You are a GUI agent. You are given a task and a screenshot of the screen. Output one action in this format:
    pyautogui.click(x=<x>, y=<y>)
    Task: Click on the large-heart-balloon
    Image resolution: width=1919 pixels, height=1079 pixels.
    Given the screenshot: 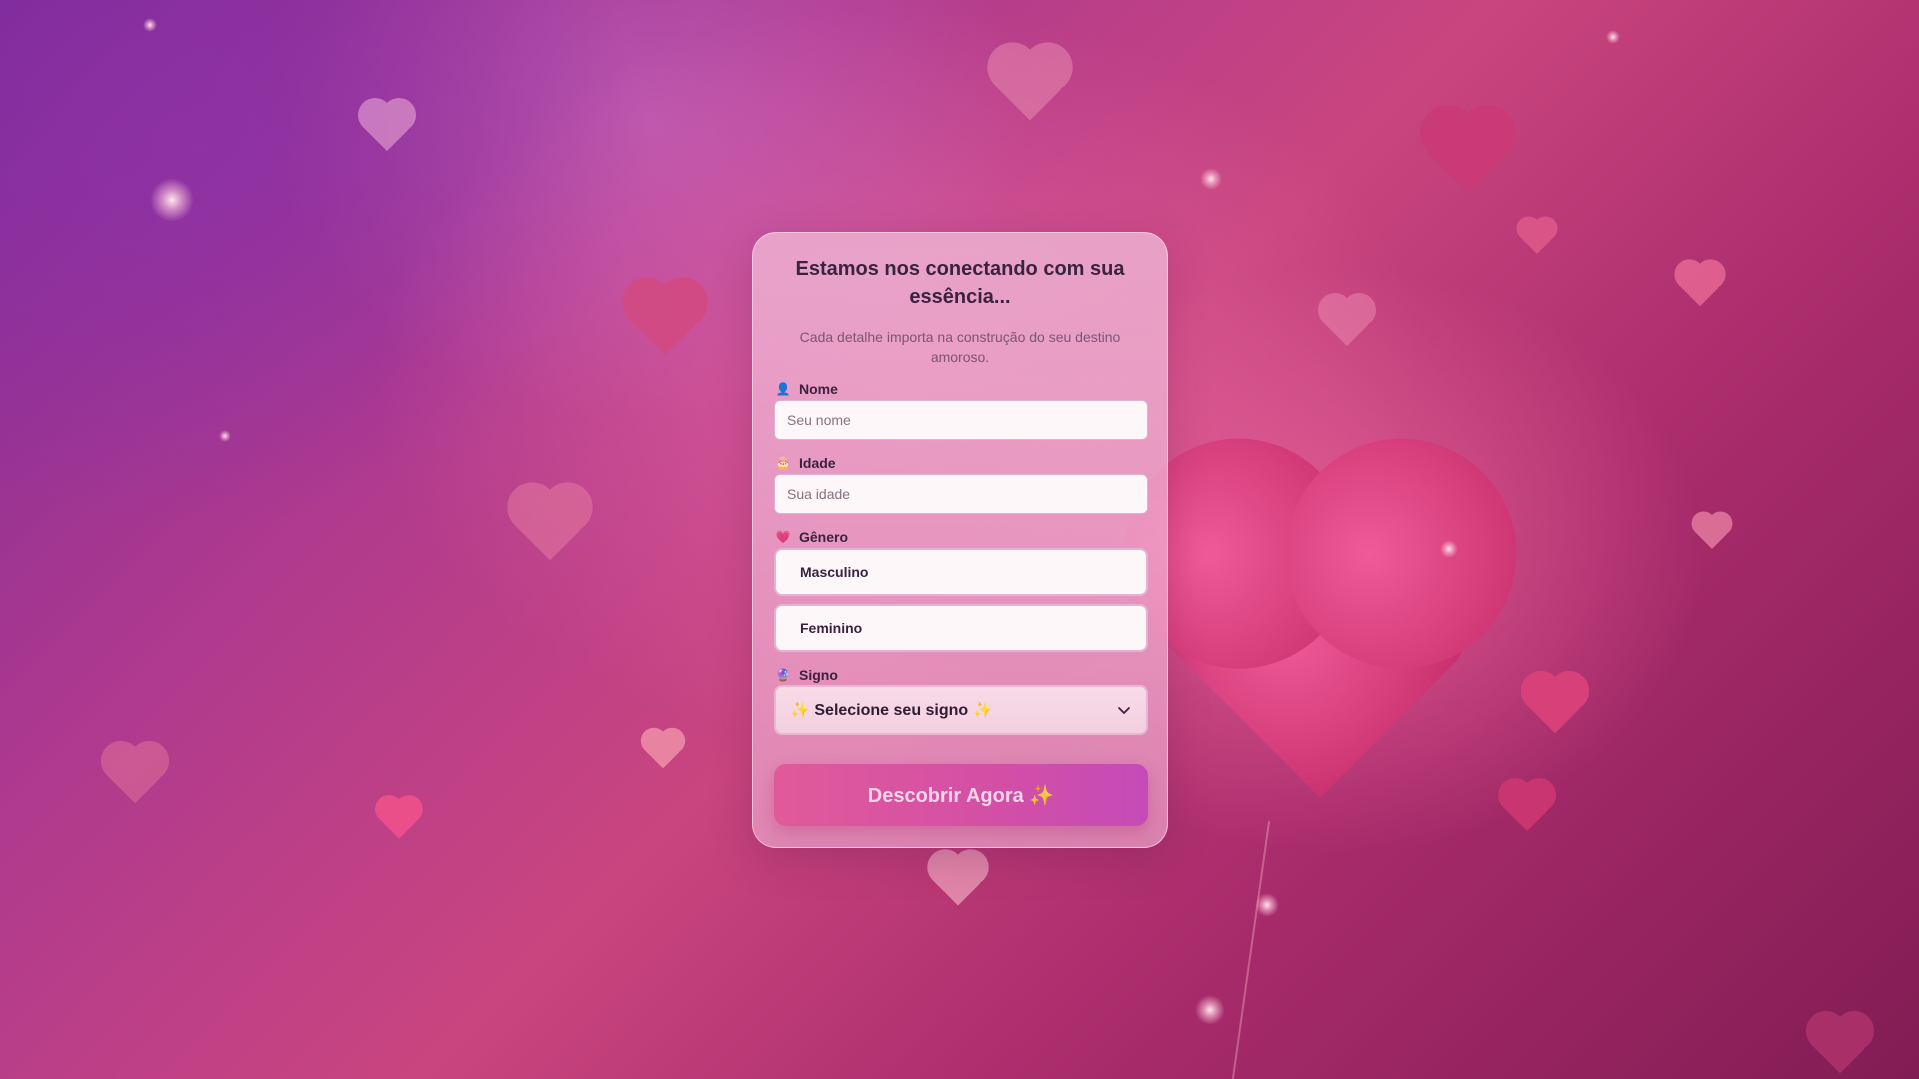 What is the action you would take?
    pyautogui.click(x=1320, y=635)
    